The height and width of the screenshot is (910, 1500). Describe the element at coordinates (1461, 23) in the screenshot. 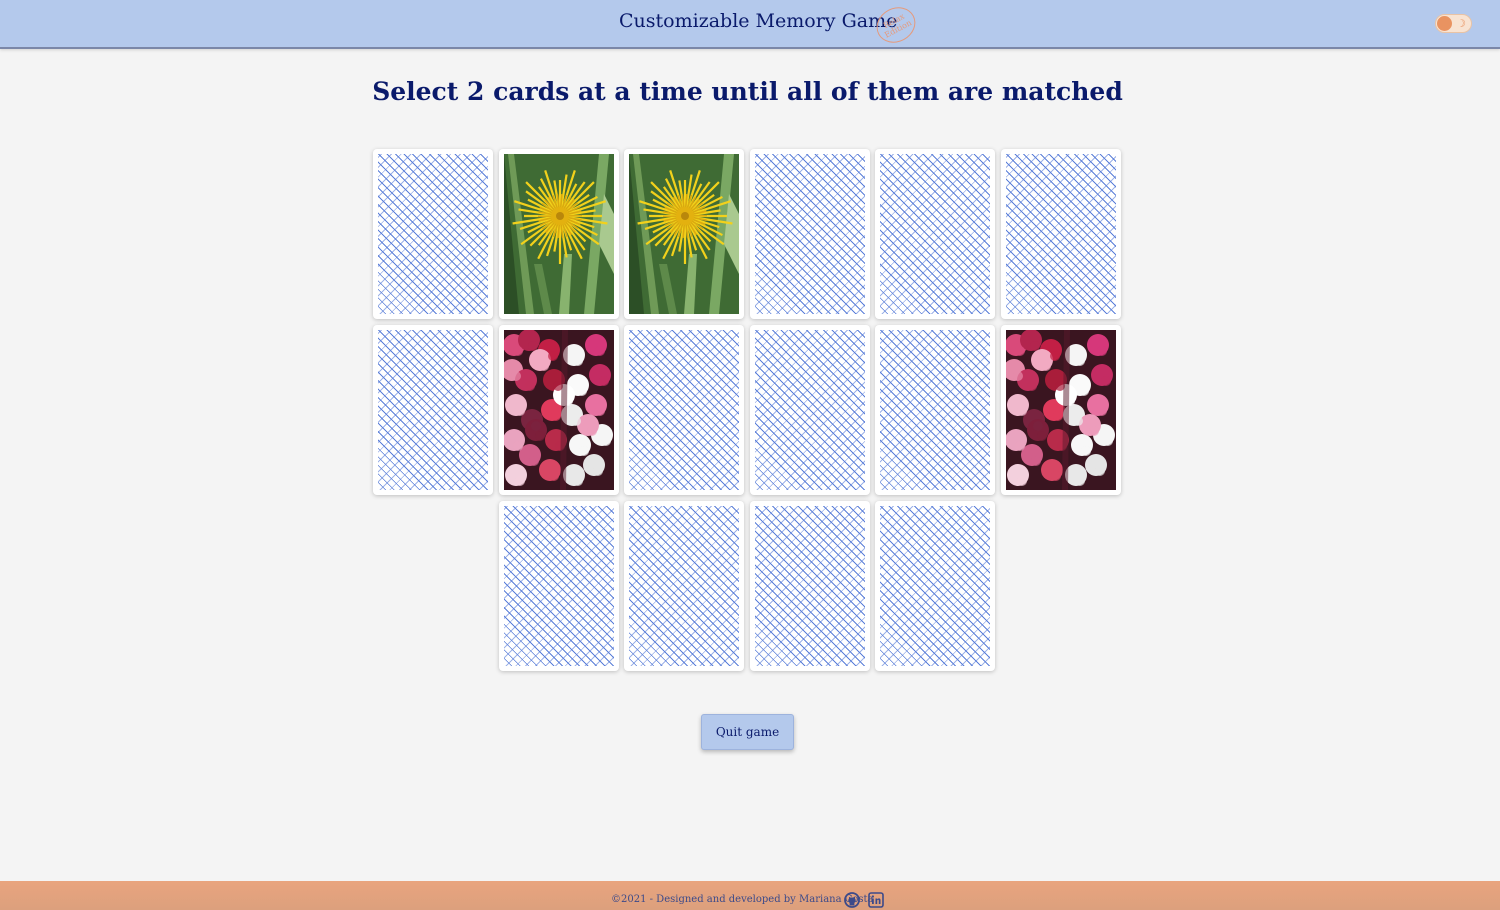

I see `moon-icon: ☽` at that location.